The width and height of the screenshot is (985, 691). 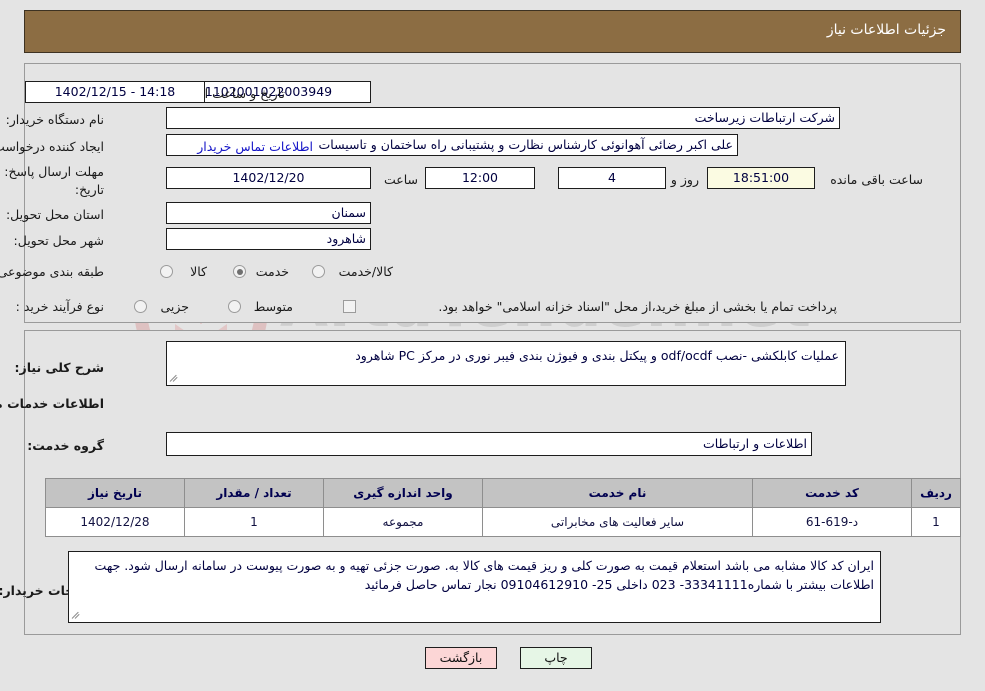 What do you see at coordinates (349, 306) in the screenshot?
I see `treasury-documents-checkbox` at bounding box center [349, 306].